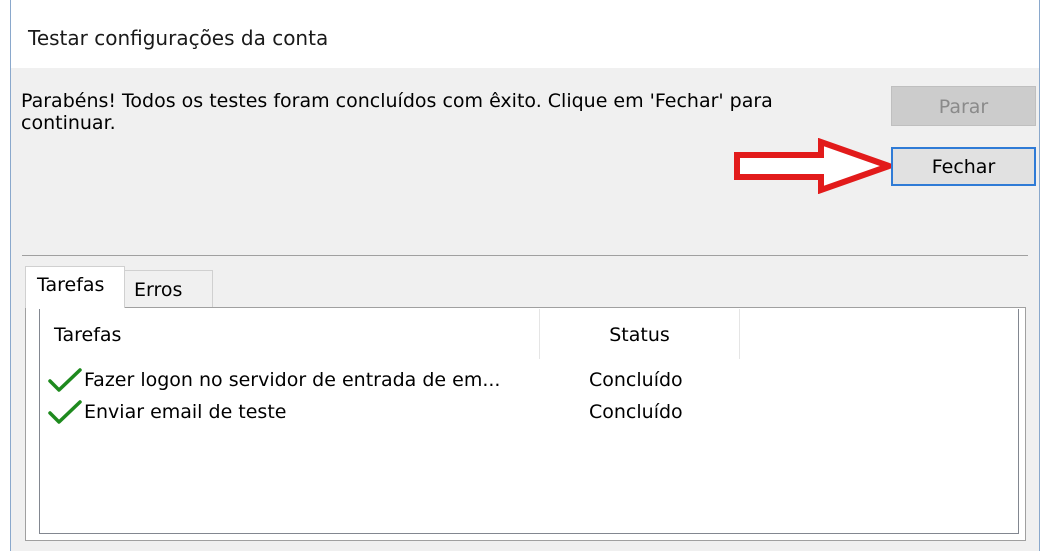  Describe the element at coordinates (814, 166) in the screenshot. I see `red-arrow-icon` at that location.